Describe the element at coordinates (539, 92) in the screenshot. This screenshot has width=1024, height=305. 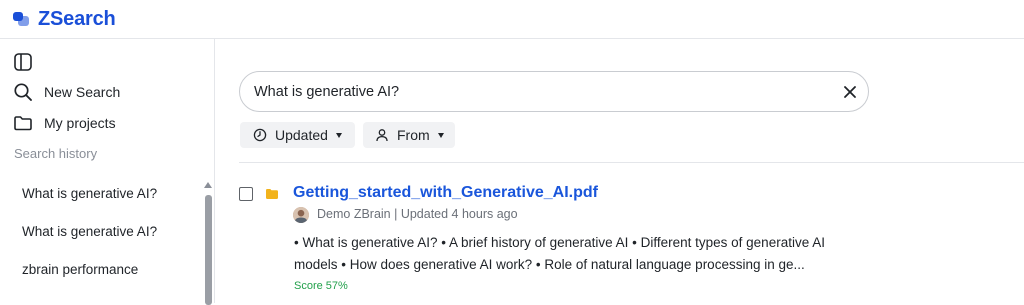
I see `search-input` at that location.